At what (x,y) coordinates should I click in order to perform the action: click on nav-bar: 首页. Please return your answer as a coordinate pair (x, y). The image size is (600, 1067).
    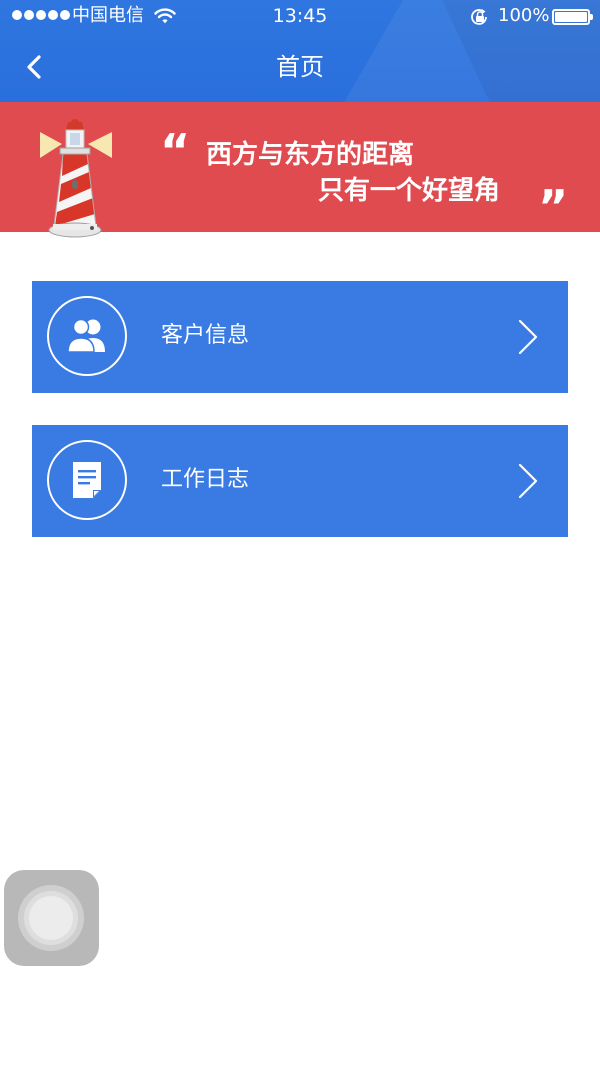
    Looking at the image, I should click on (300, 67).